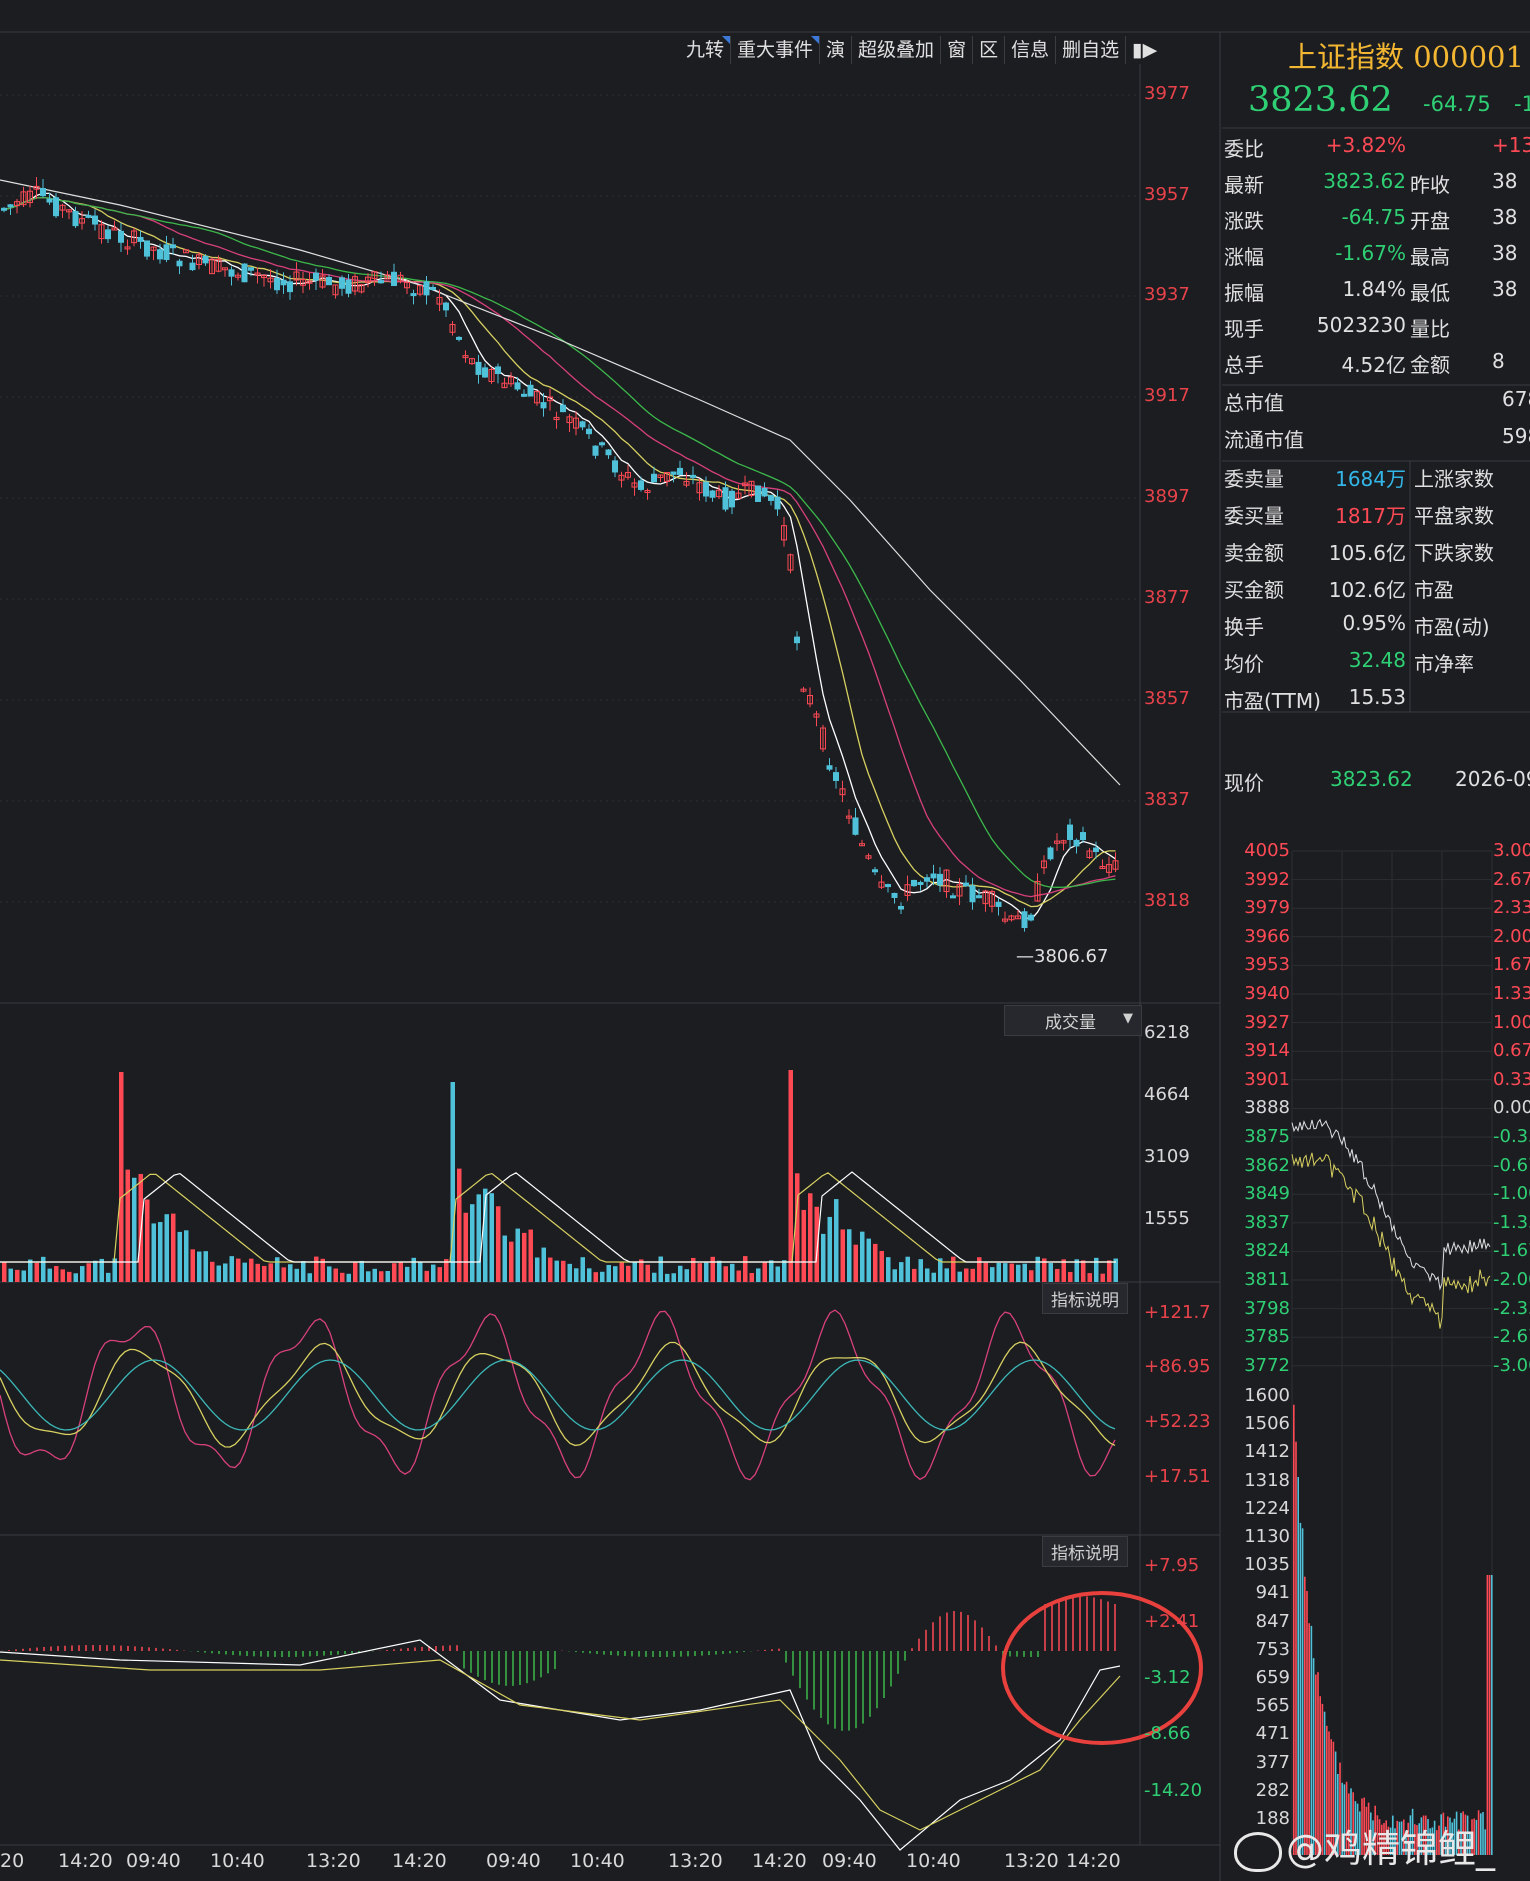 This screenshot has height=1881, width=1530. Describe the element at coordinates (989, 50) in the screenshot. I see `toolbar-range: 区` at that location.